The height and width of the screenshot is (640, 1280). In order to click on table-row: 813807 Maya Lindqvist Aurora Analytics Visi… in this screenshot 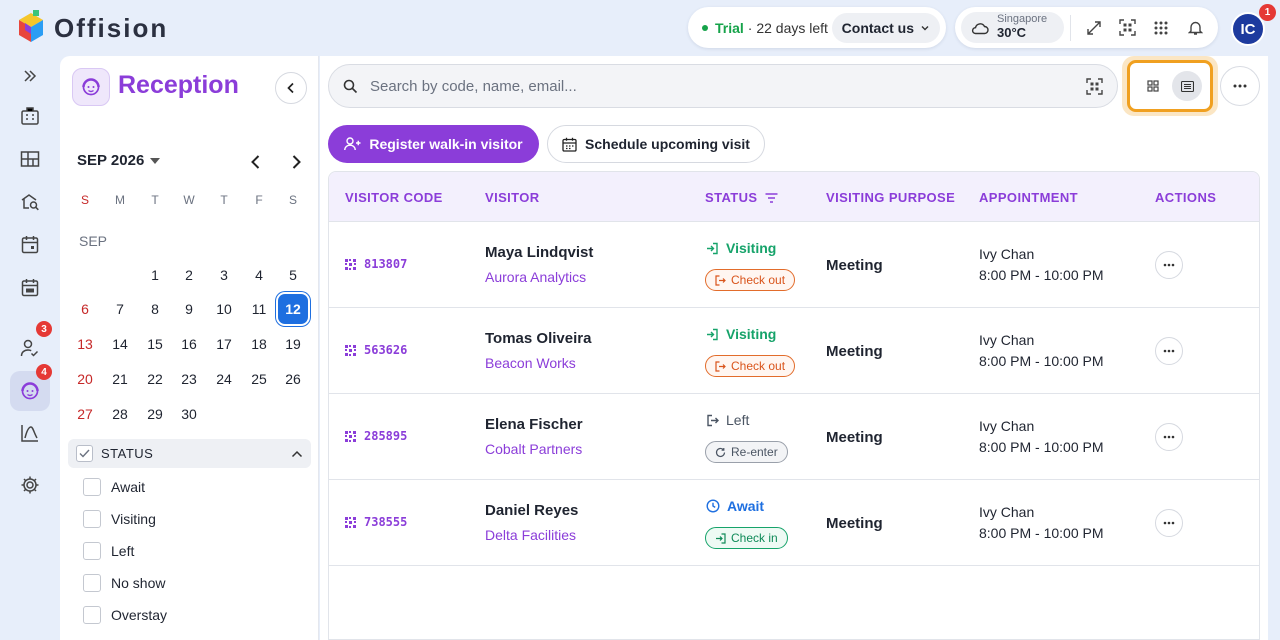, I will do `click(794, 265)`.